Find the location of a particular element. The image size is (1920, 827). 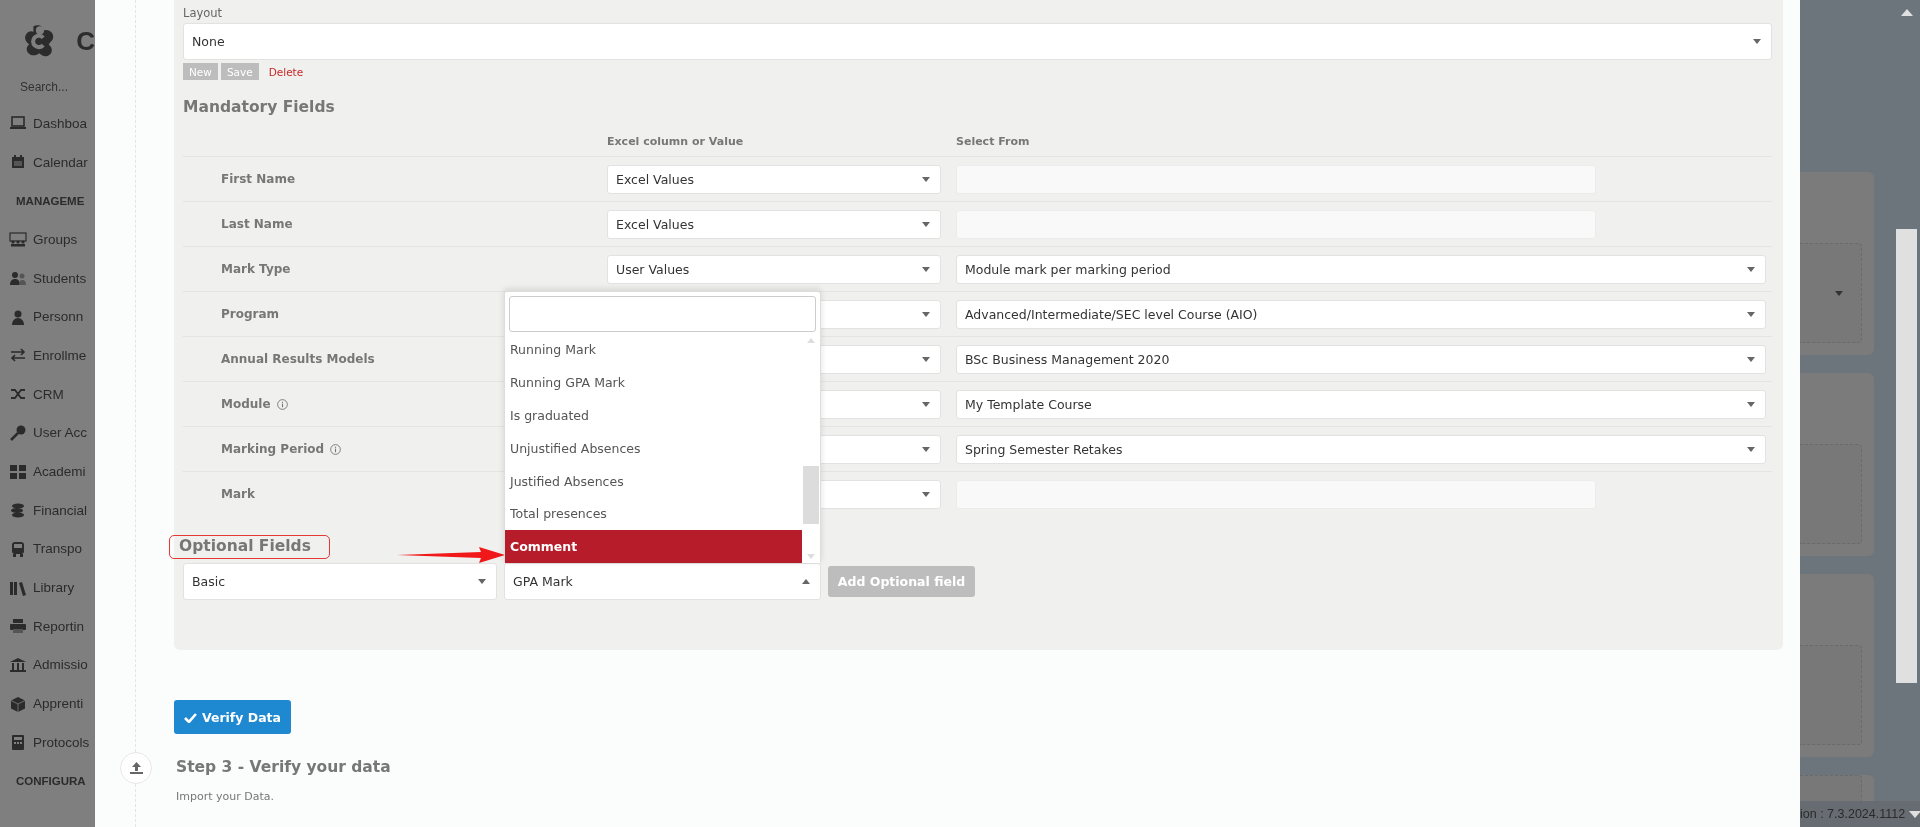

scroll-up-icon is located at coordinates (1907, 12).